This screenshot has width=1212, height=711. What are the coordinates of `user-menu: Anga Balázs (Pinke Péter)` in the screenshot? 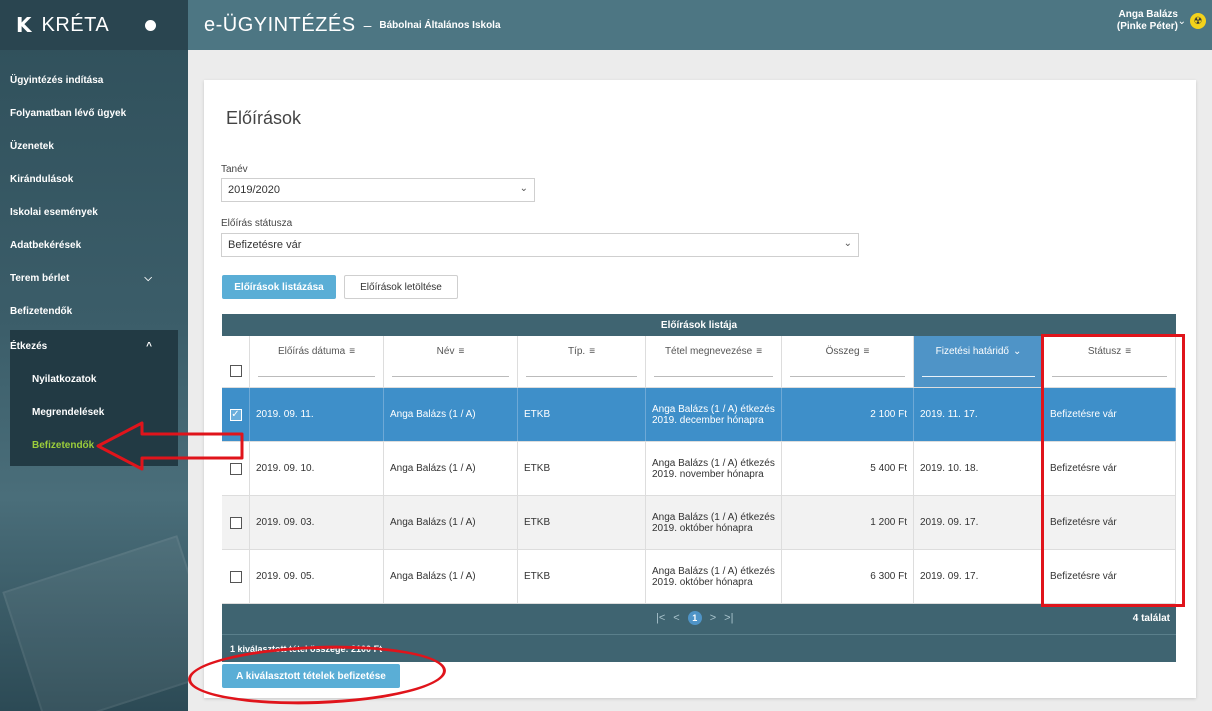 It's located at (1147, 21).